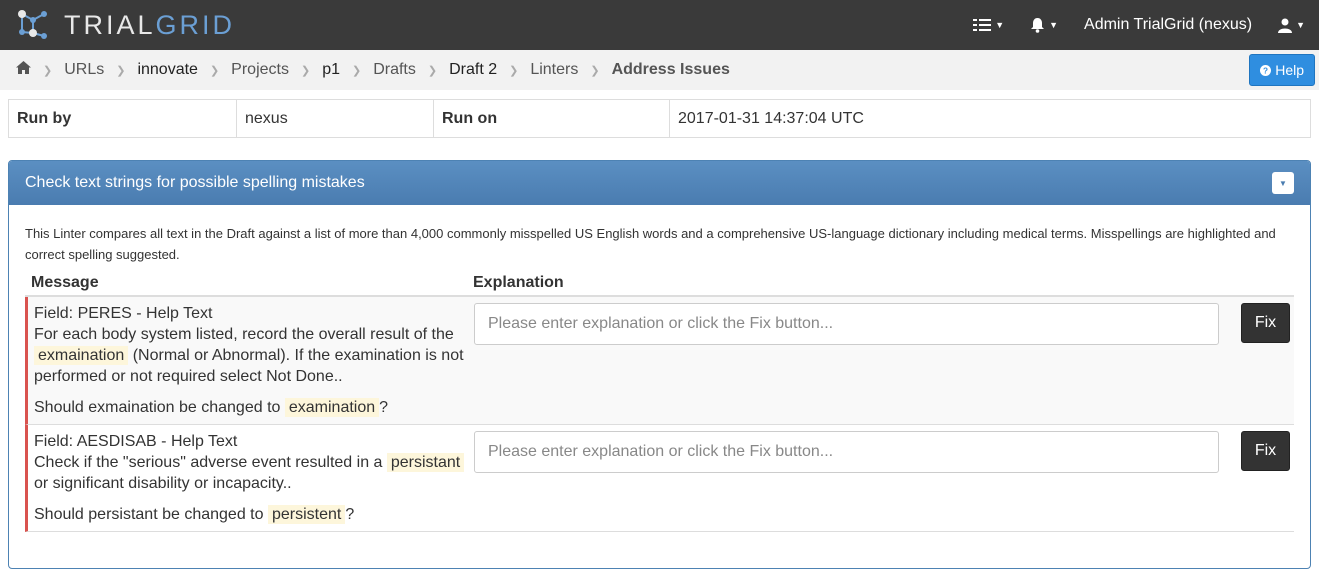  What do you see at coordinates (331, 70) in the screenshot?
I see `breadcrumb-p1: p1` at bounding box center [331, 70].